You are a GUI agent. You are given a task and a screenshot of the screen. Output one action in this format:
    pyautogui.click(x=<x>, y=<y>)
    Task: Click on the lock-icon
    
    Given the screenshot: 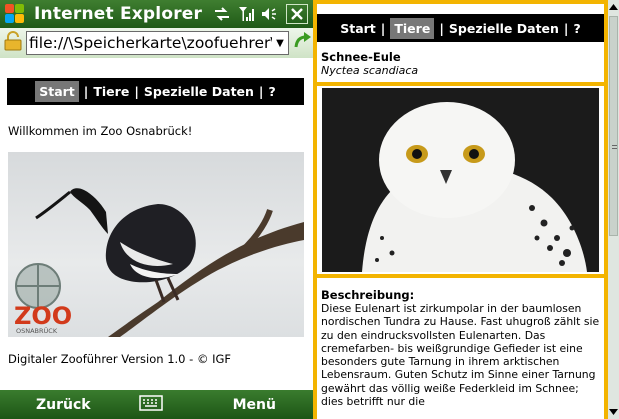 What is the action you would take?
    pyautogui.click(x=13, y=43)
    